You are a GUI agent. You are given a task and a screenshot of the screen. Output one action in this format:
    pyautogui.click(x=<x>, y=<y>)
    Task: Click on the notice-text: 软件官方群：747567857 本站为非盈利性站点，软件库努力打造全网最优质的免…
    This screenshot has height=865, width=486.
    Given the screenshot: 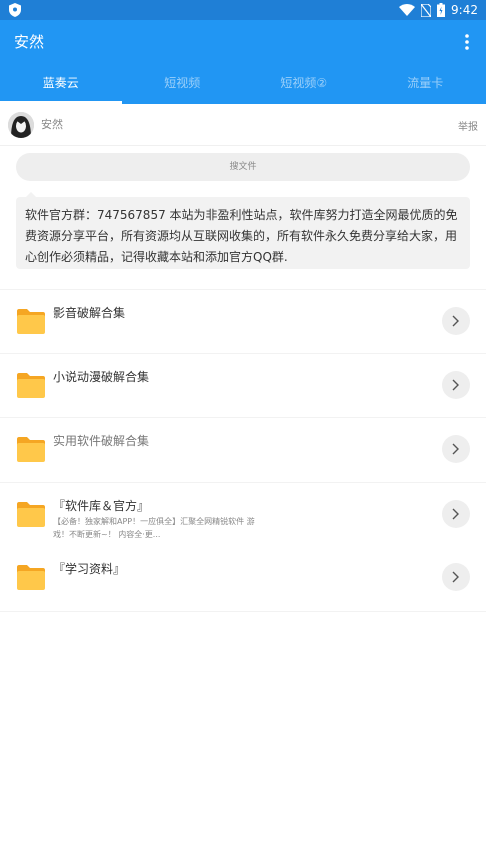 What is the action you would take?
    pyautogui.click(x=241, y=236)
    